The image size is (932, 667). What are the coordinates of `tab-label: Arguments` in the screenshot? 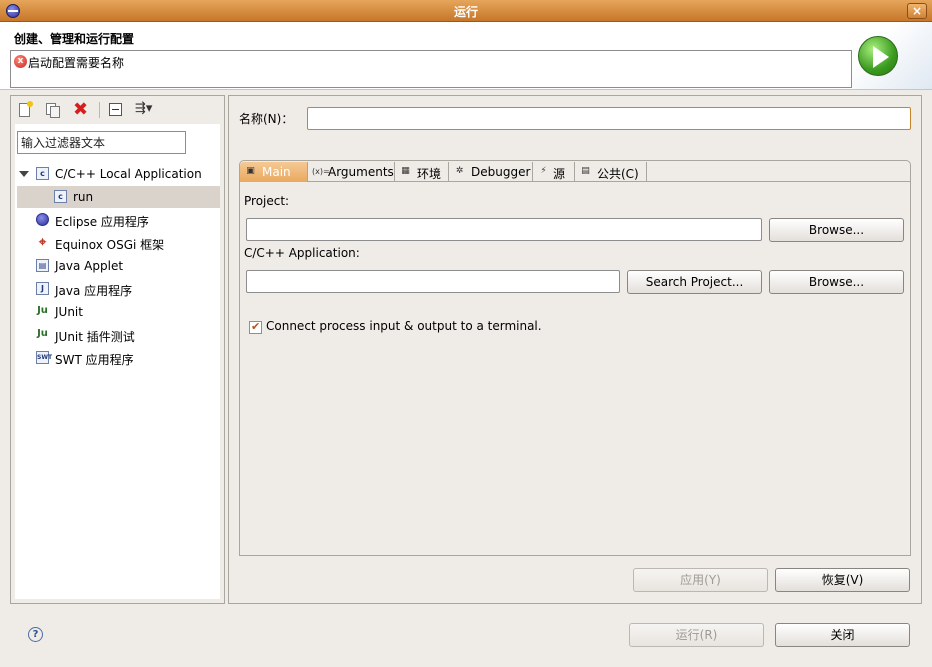 It's located at (361, 172).